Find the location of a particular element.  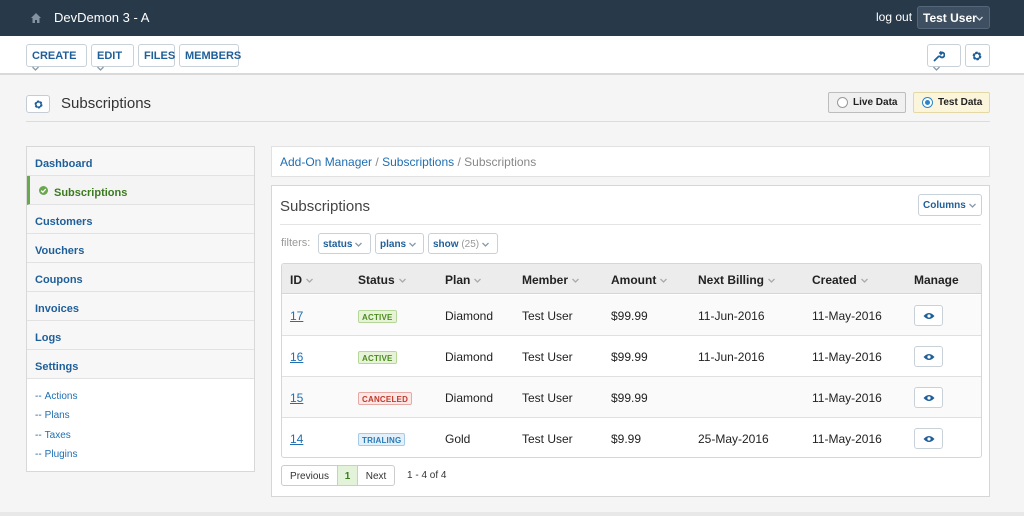

footer-divider is located at coordinates (512, 514).